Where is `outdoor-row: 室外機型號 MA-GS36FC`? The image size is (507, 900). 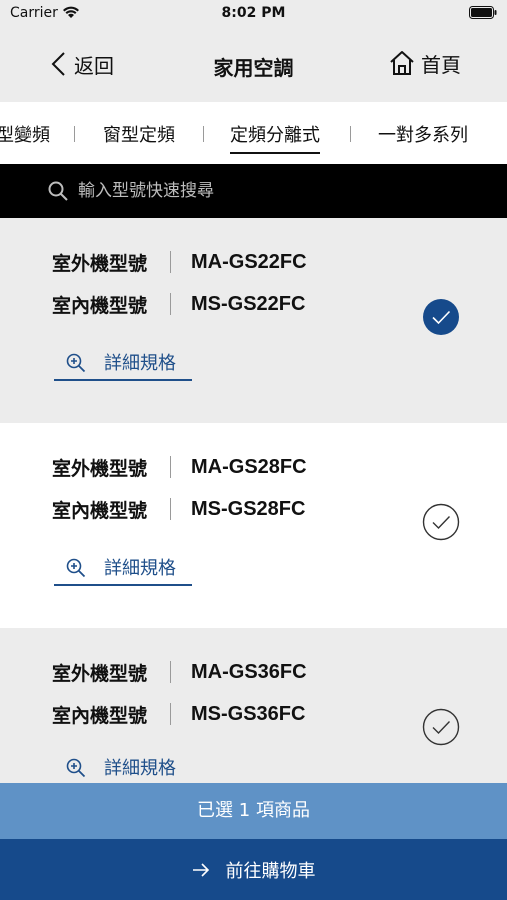
outdoor-row: 室外機型號 MA-GS36FC is located at coordinates (179, 672).